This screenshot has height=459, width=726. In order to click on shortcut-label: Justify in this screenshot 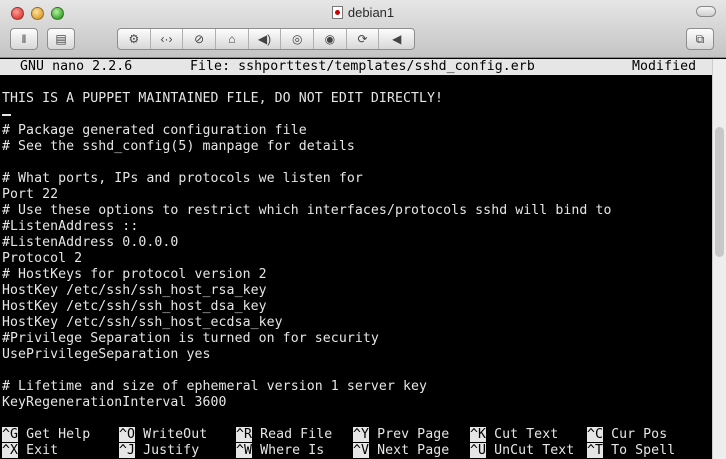, I will do `click(171, 450)`.